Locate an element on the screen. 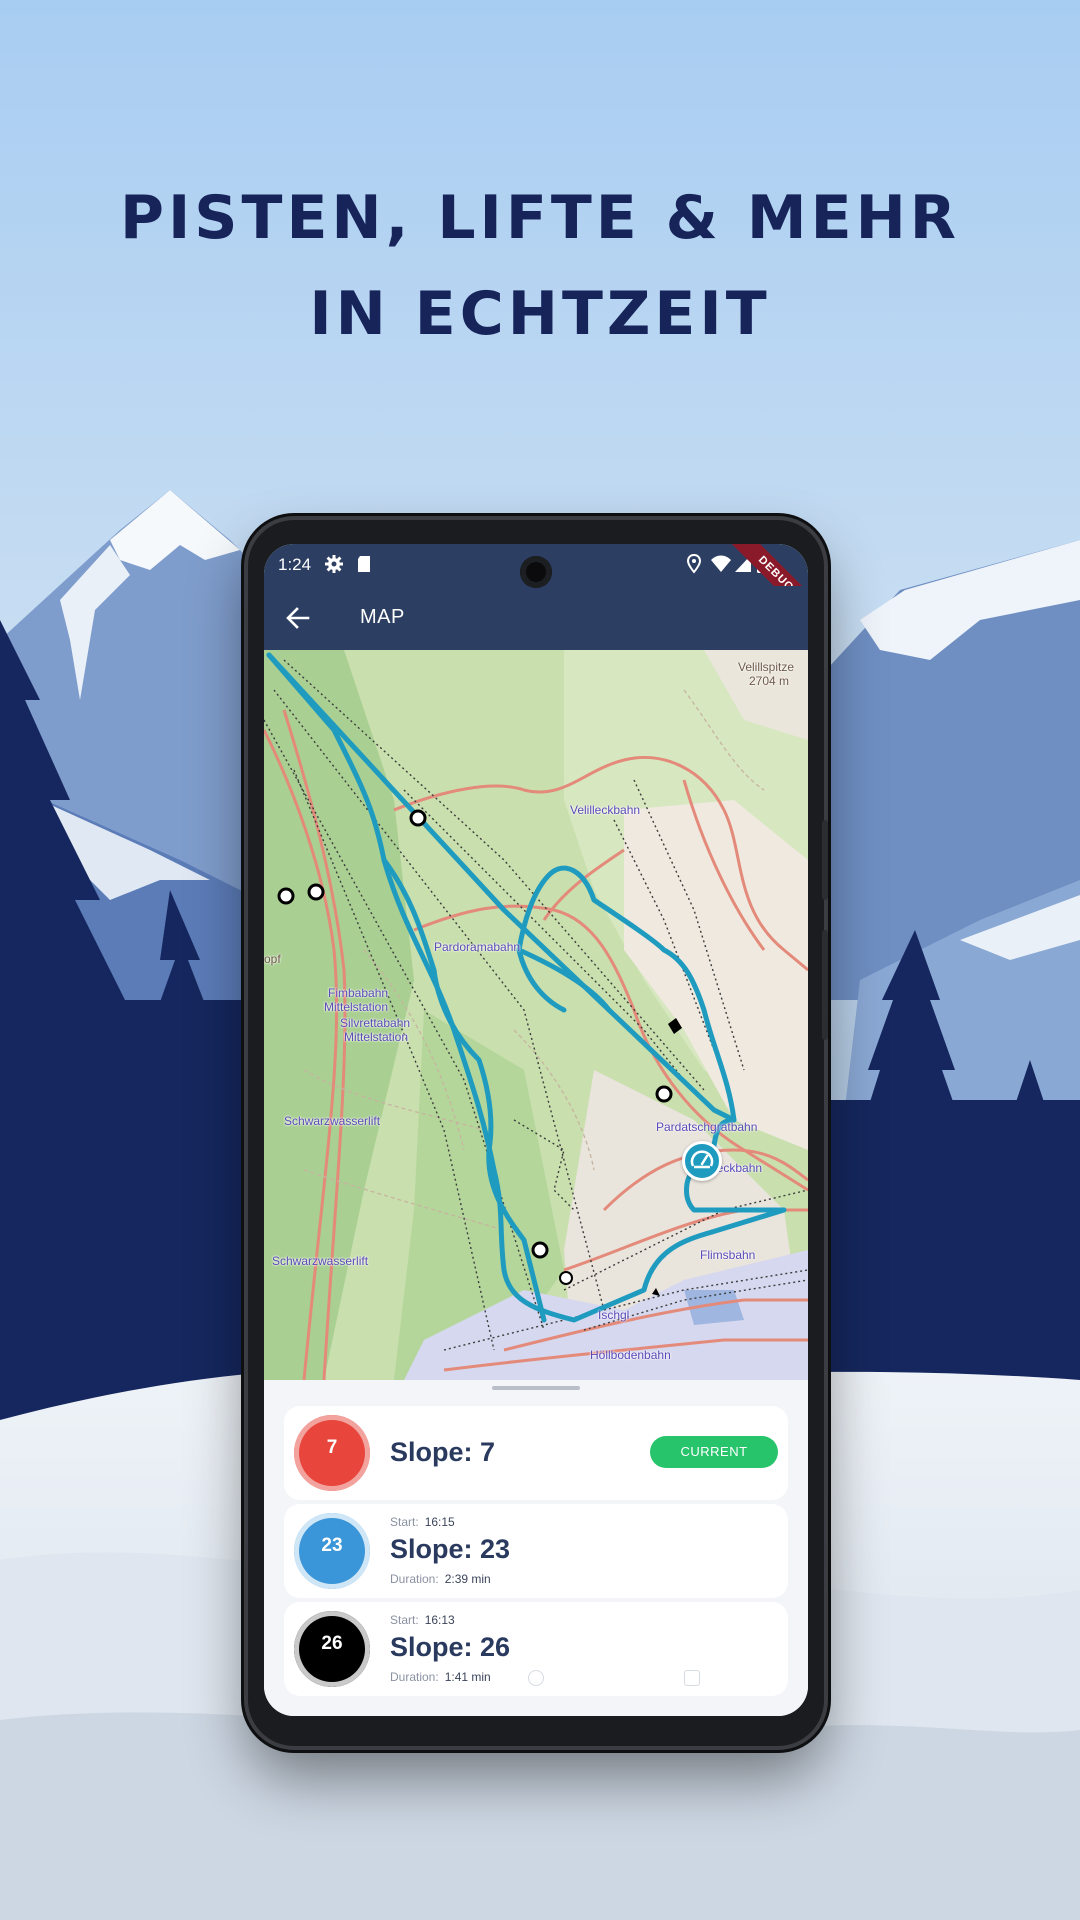  settings-icon is located at coordinates (334, 564).